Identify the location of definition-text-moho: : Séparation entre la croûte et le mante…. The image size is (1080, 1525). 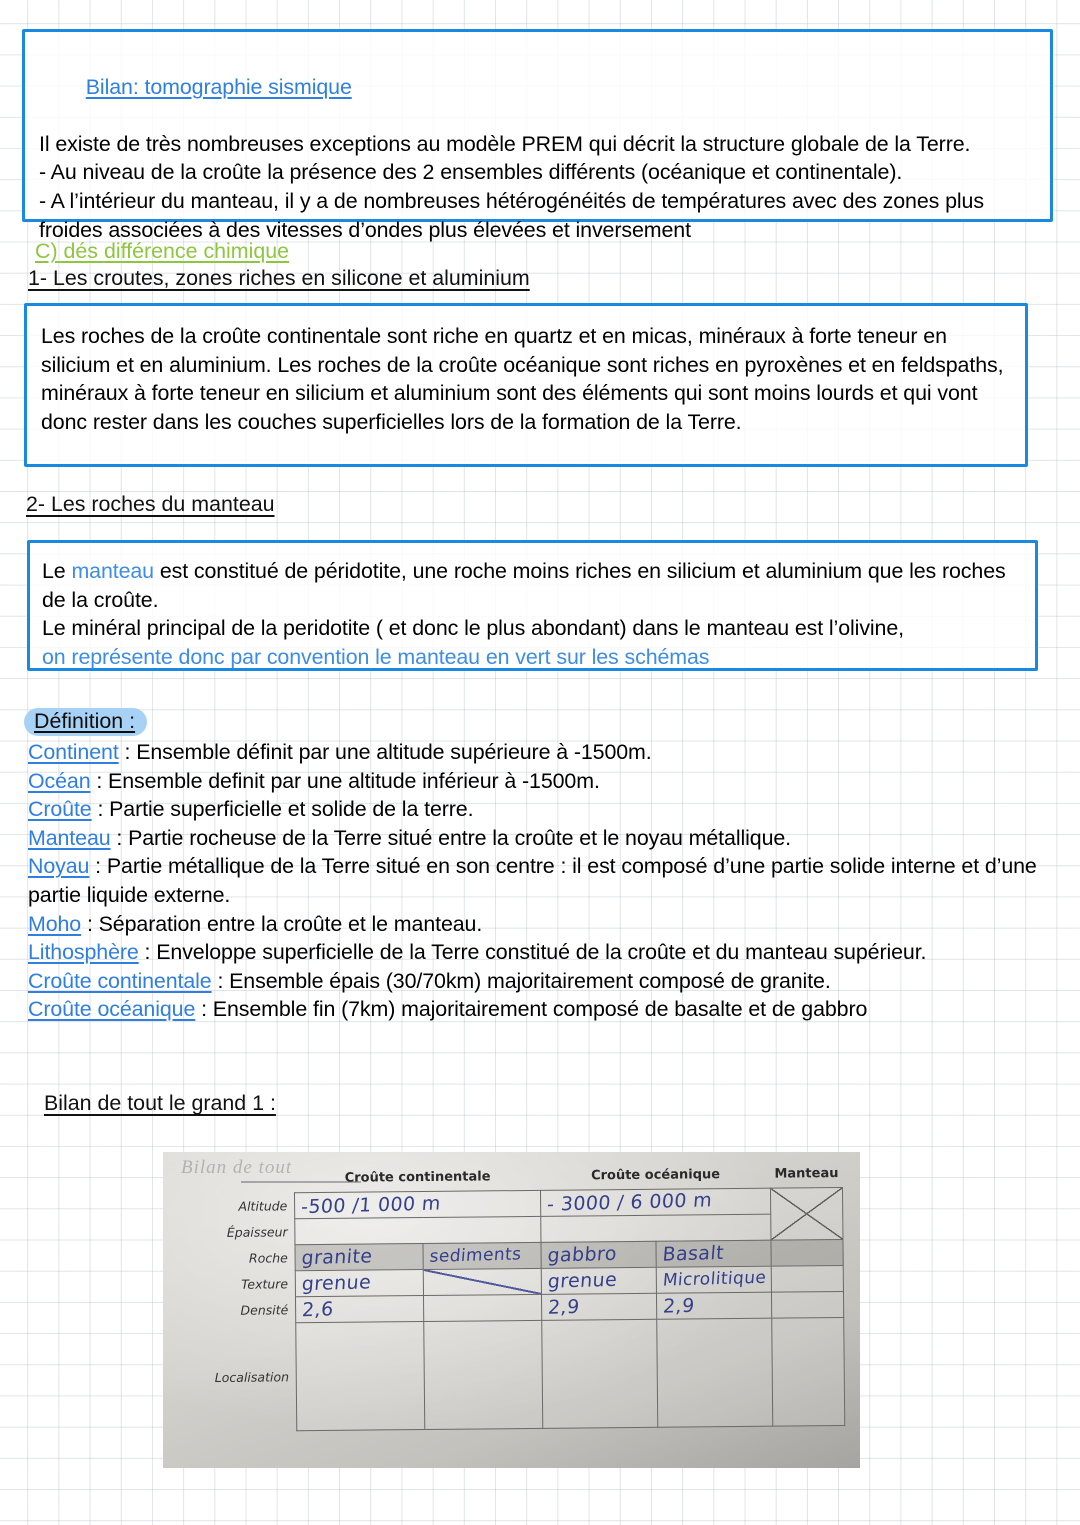
(282, 923).